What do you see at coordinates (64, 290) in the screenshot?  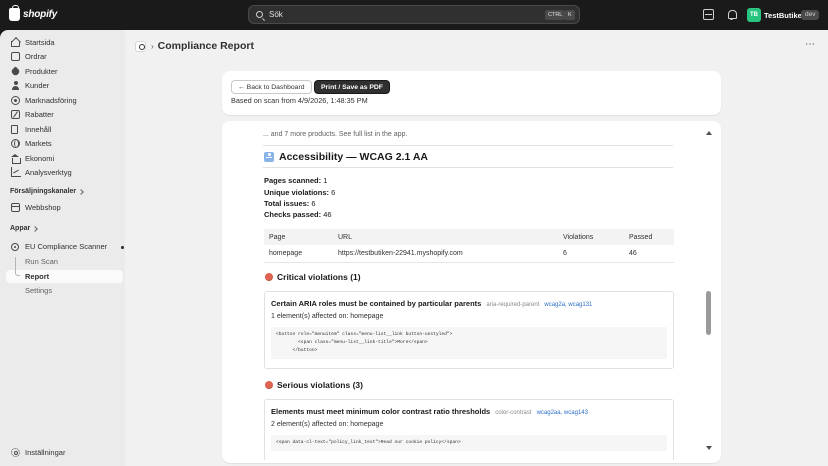 I see `sidebar-subitem-settings: Settings` at bounding box center [64, 290].